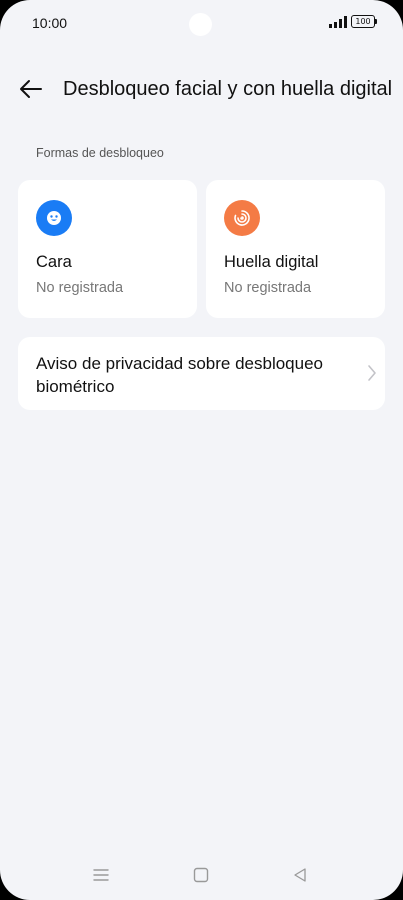 The image size is (403, 900). What do you see at coordinates (50, 23) in the screenshot?
I see `status-time: 10:00` at bounding box center [50, 23].